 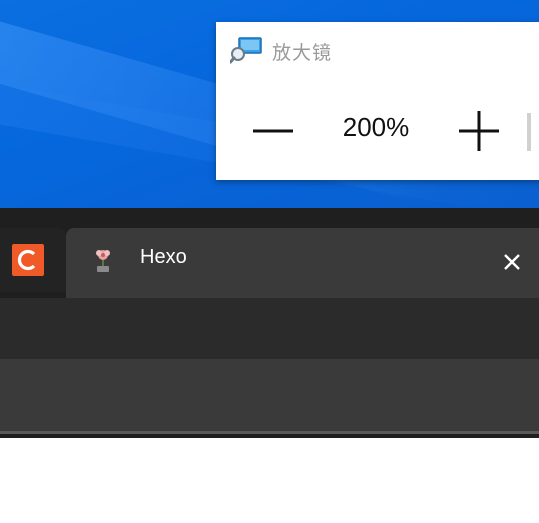 I want to click on pinned-tab, so click(x=33, y=260).